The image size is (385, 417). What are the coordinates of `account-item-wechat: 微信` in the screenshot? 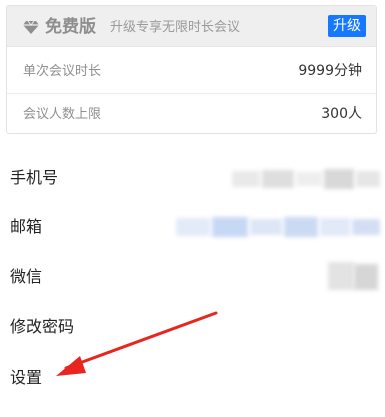 It's located at (192, 289).